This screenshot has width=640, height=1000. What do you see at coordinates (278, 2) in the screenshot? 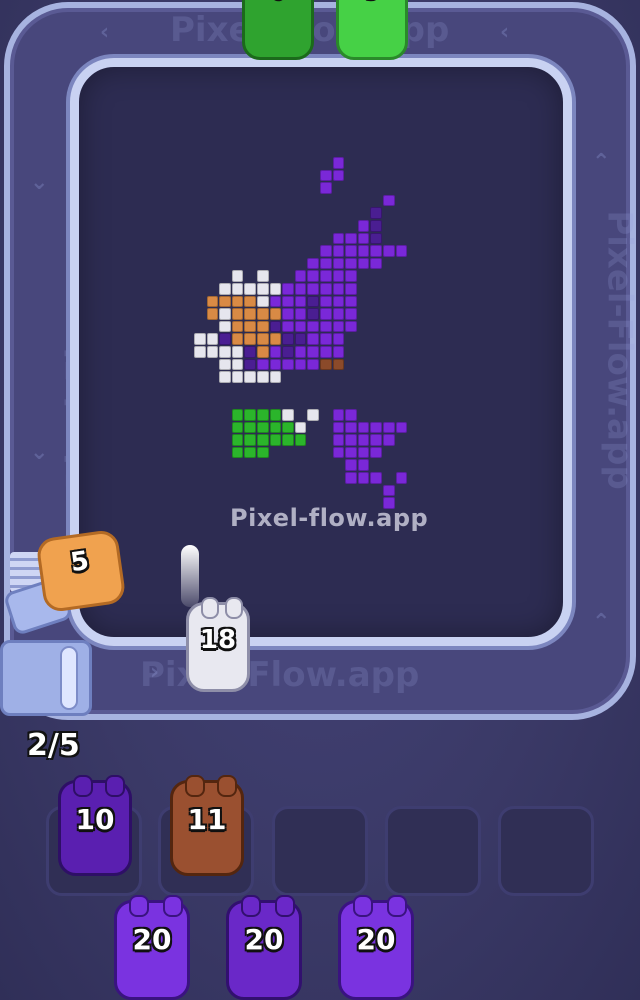
I see `shooter-count: 6` at bounding box center [278, 2].